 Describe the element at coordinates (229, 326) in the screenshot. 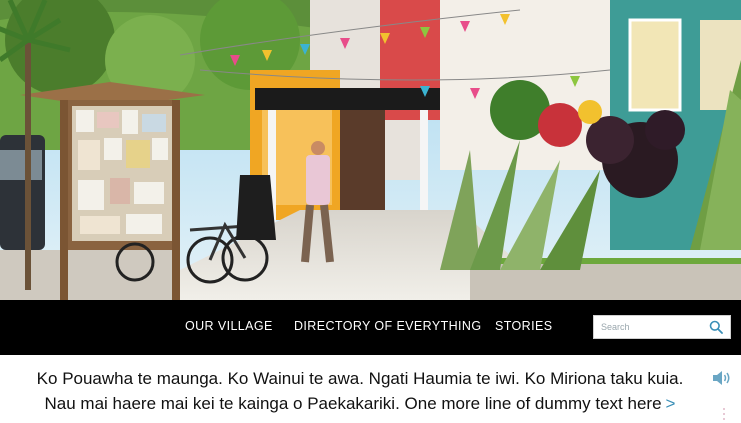

I see `nav-our-village: OUR VILLAGE` at that location.